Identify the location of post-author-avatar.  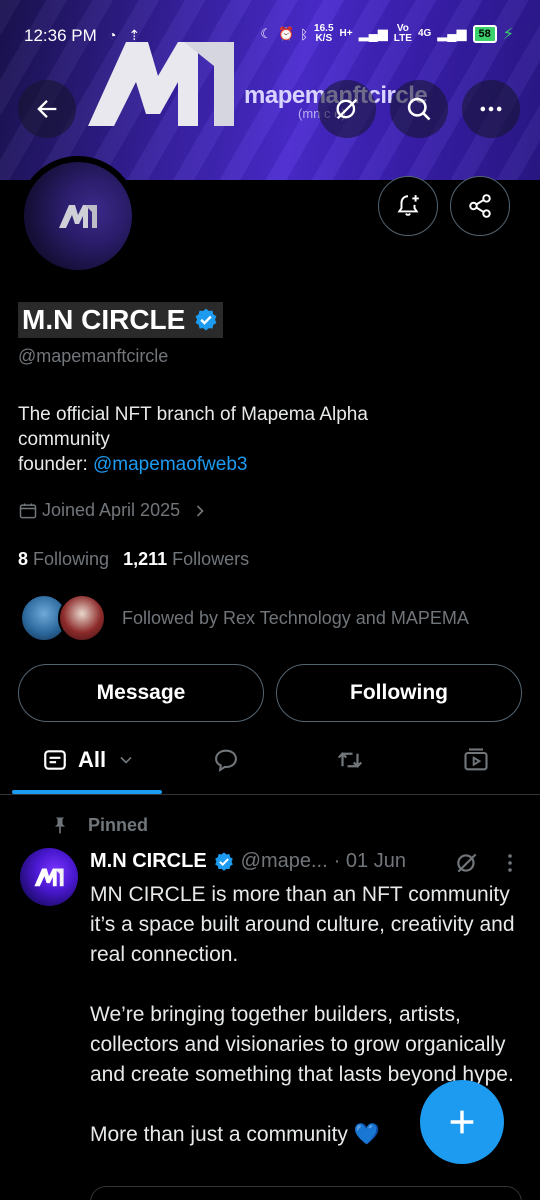
(49, 877).